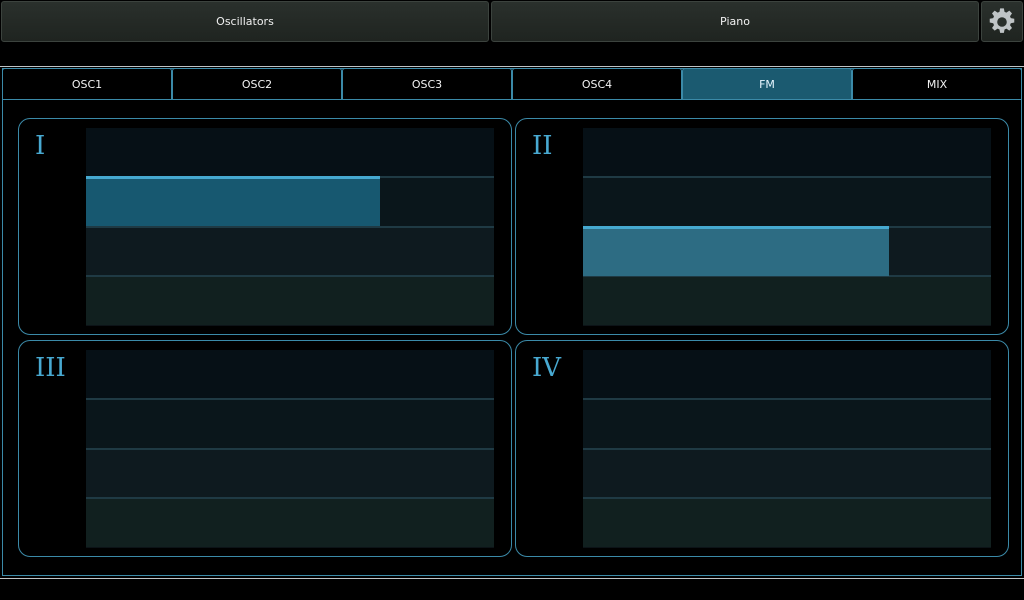 This screenshot has width=1024, height=600. I want to click on tab-label: OSC2, so click(257, 84).